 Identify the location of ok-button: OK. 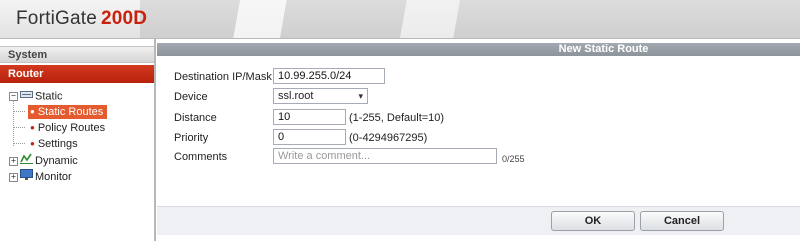
(593, 221).